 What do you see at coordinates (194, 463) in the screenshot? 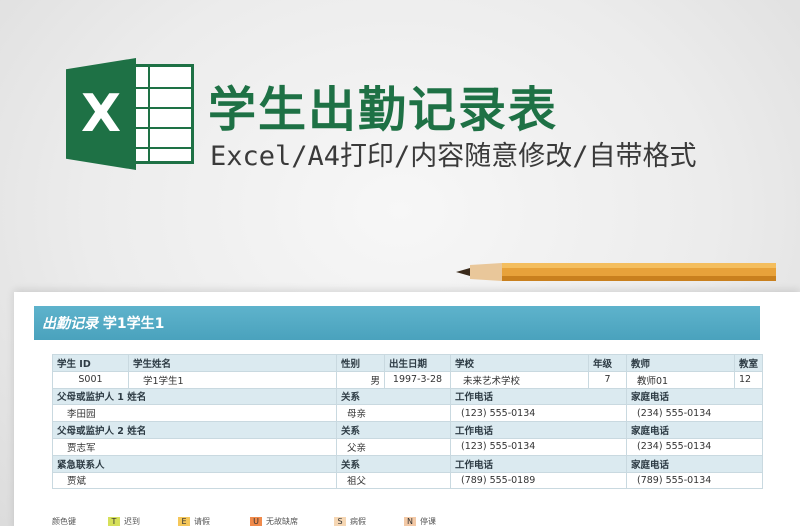
I see `header-cell: 紧急联系人` at bounding box center [194, 463].